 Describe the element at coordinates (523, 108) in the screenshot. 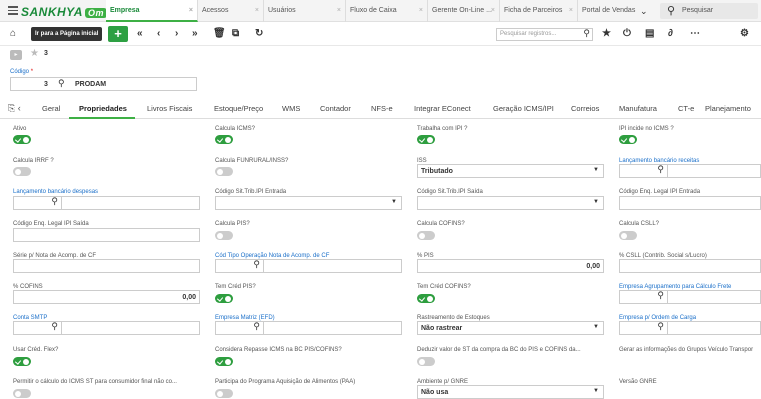

I see `tab-geracao-icms-ipi: Geração ICMS/IPI` at that location.